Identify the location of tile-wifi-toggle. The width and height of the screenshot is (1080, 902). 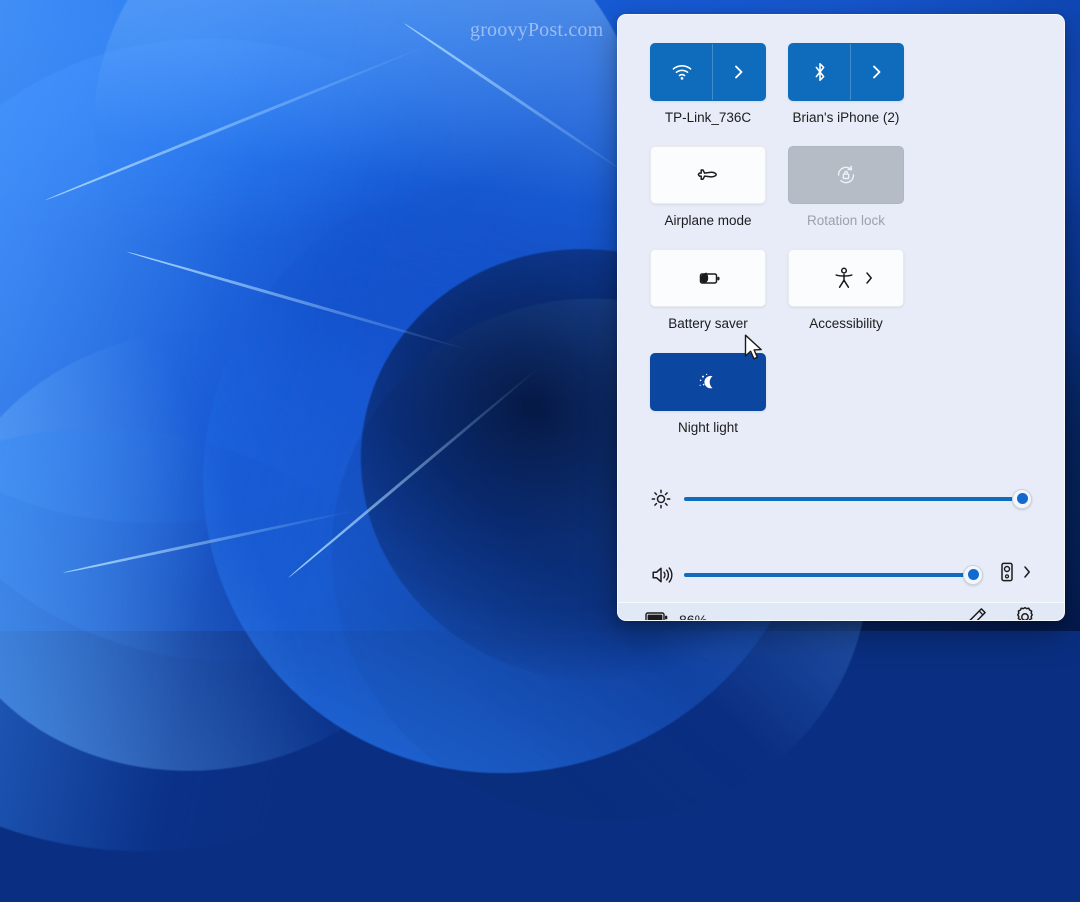
(681, 72).